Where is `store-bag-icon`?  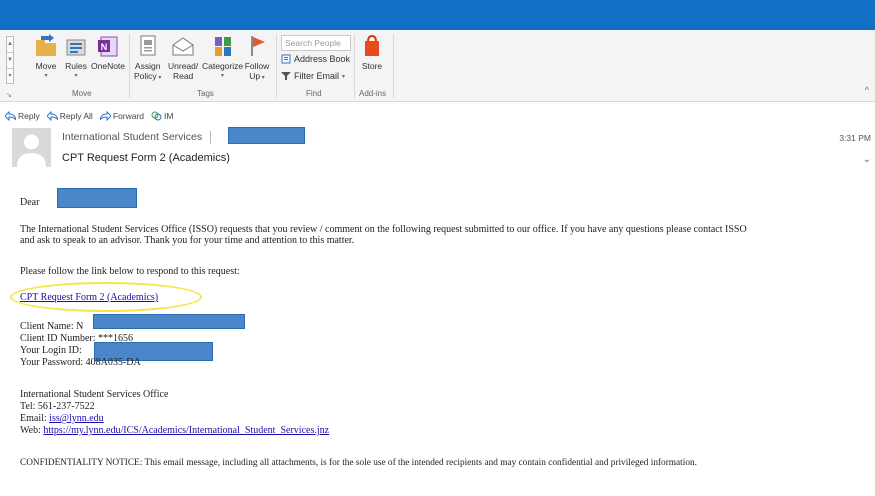
store-bag-icon is located at coordinates (372, 46).